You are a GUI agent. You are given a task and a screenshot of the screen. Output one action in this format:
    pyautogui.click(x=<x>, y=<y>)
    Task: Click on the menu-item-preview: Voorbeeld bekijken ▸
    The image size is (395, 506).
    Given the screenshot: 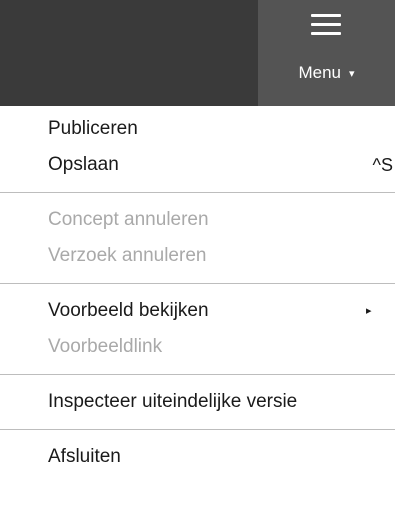 What is the action you would take?
    pyautogui.click(x=197, y=311)
    